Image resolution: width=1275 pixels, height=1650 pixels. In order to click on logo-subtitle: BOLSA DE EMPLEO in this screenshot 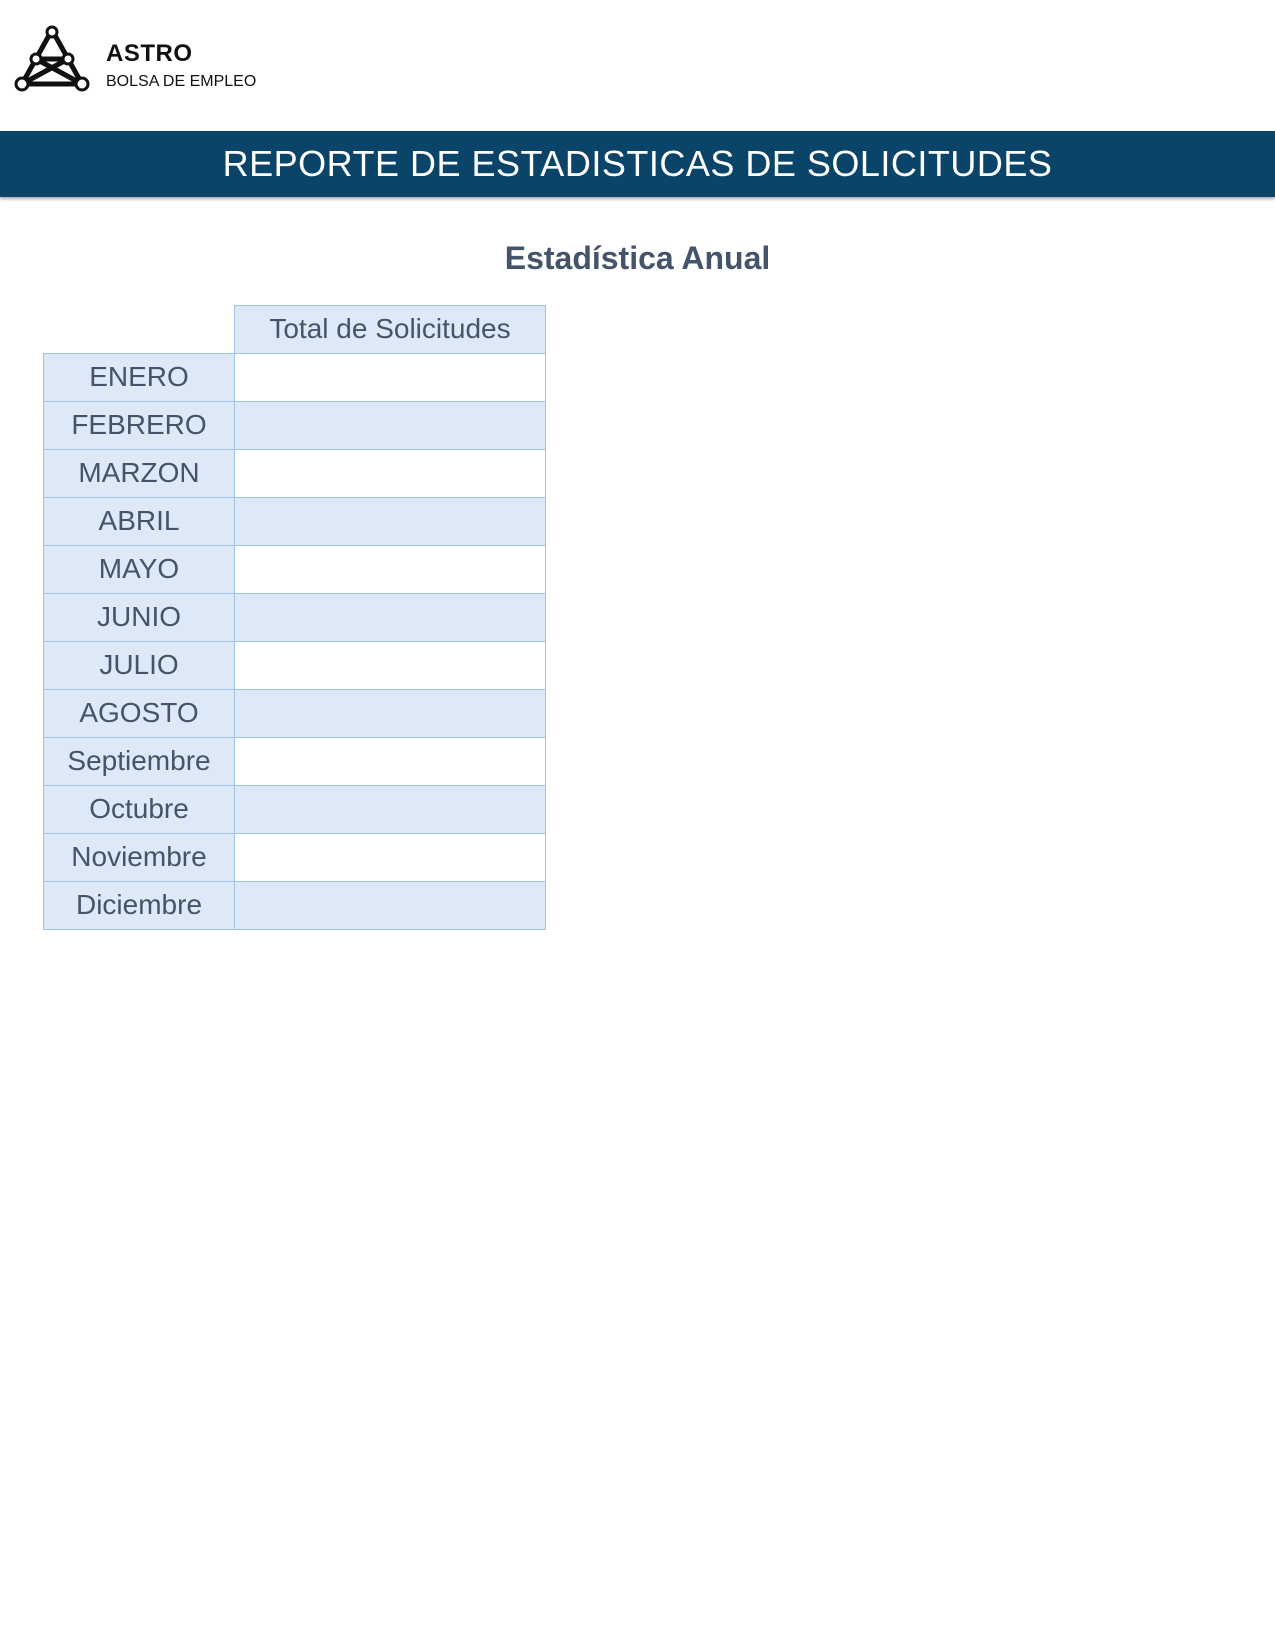, I will do `click(181, 81)`.